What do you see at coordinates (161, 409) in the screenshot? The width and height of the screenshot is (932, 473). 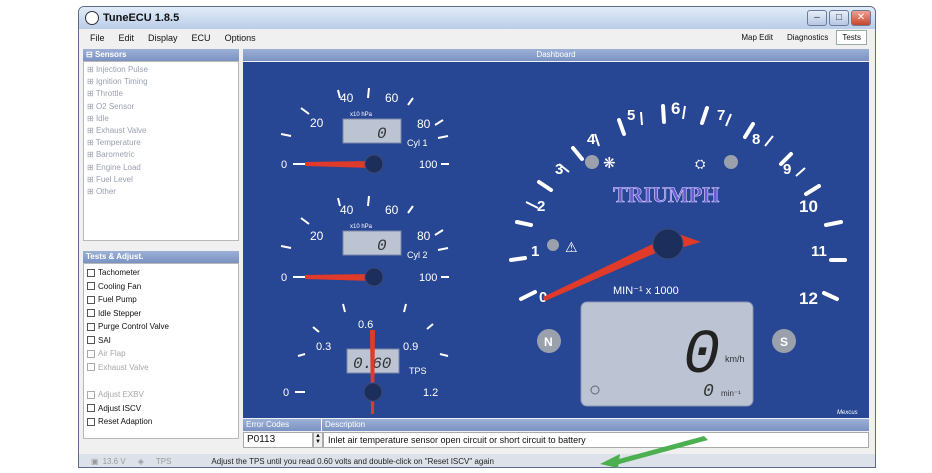 I see `test-item-adjust-iscv: Adjust ISCV` at bounding box center [161, 409].